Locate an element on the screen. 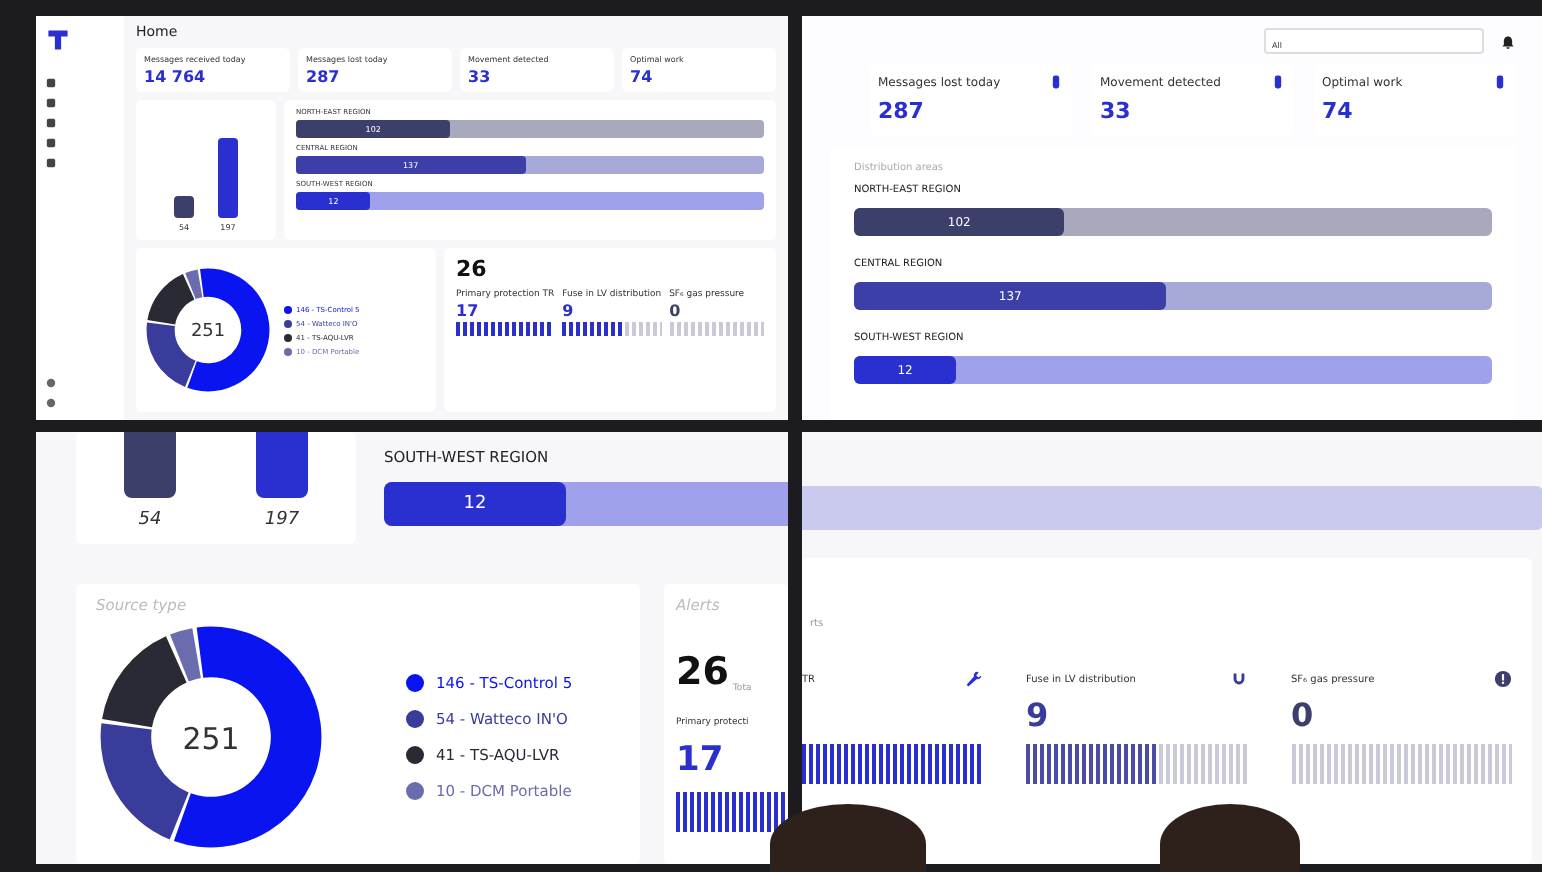 The image size is (1542, 872). stat-value: 14 764 is located at coordinates (176, 77).